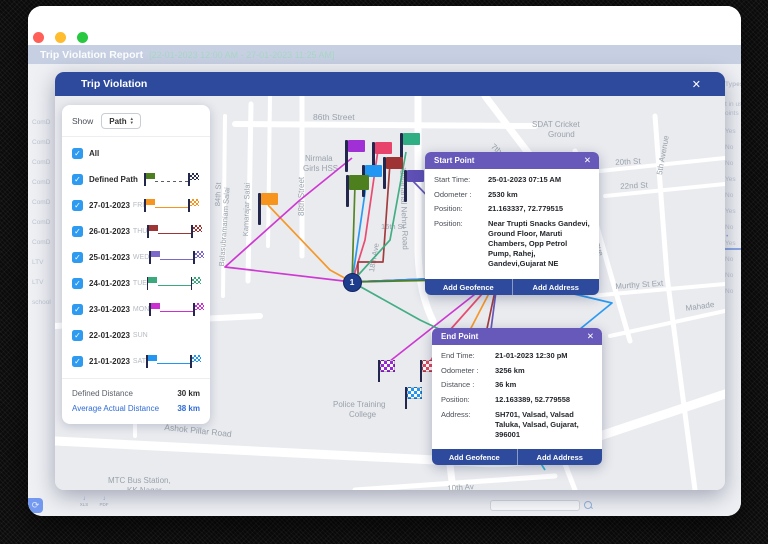 Image resolution: width=768 pixels, height=544 pixels. I want to click on close-window-button, so click(38, 37).